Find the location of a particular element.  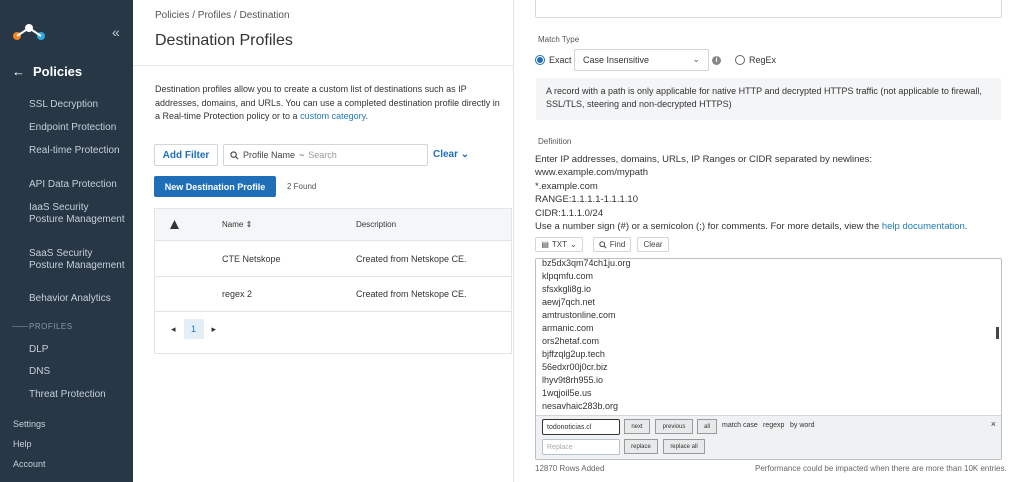

find-button: Find is located at coordinates (612, 244).